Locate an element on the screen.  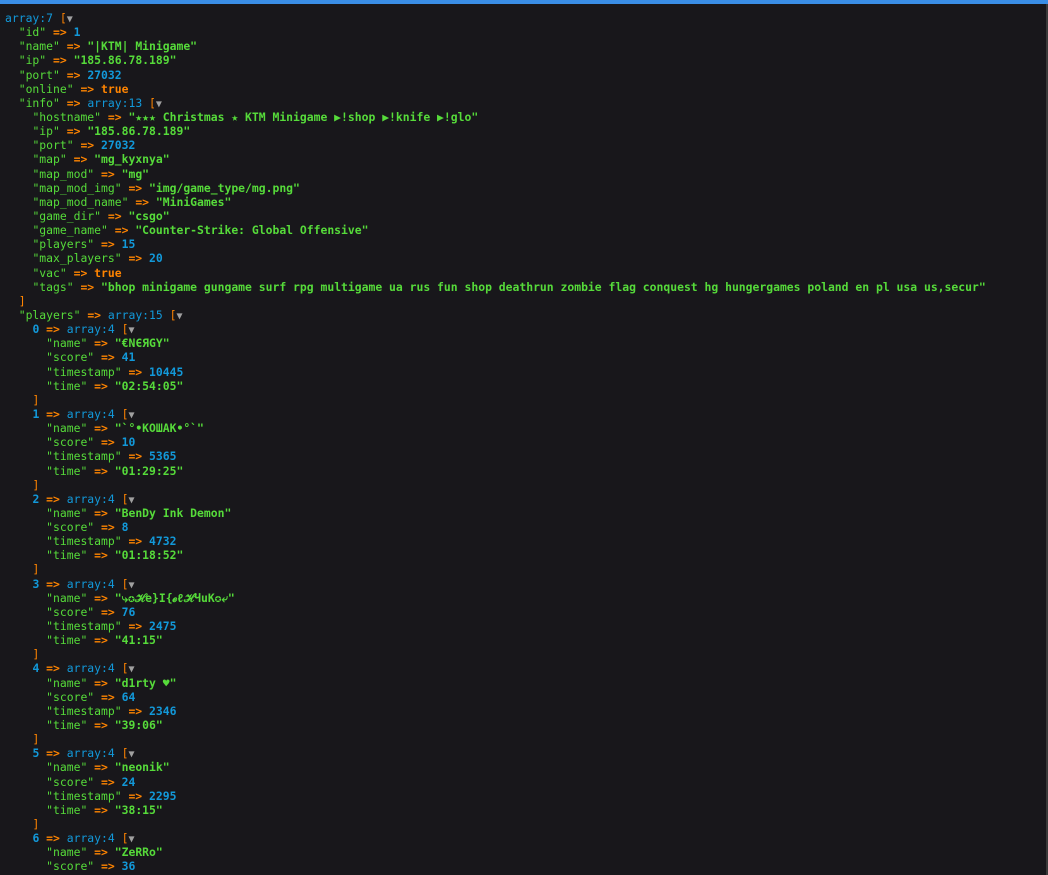
dump-value: 5365 is located at coordinates (163, 456).